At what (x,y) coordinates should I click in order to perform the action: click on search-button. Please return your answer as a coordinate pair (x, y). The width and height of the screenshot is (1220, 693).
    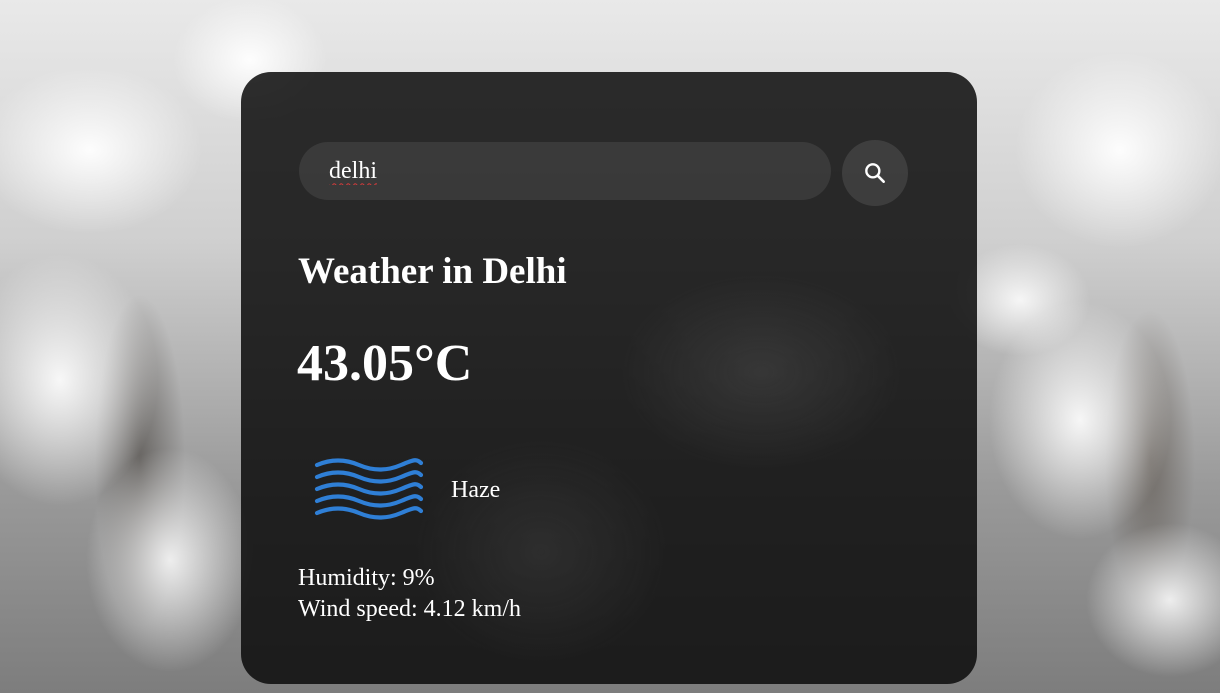
    Looking at the image, I should click on (875, 173).